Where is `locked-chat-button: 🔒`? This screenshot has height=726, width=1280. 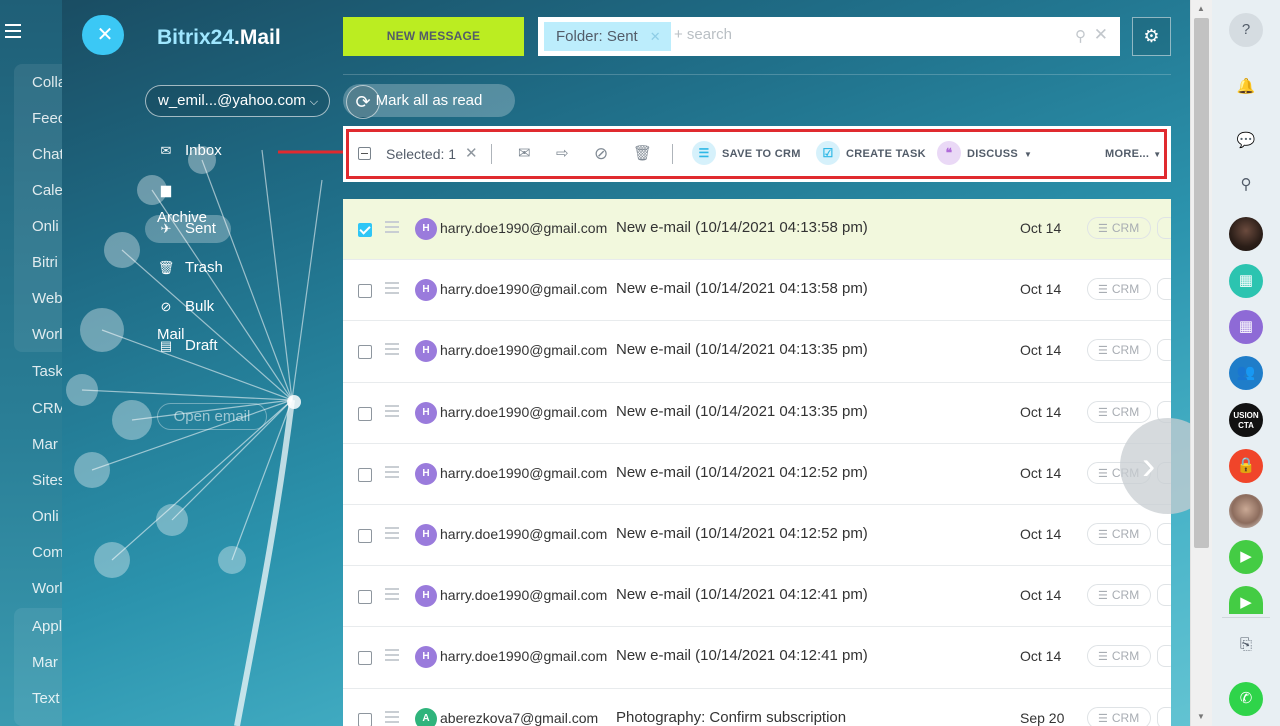 locked-chat-button: 🔒 is located at coordinates (1246, 466).